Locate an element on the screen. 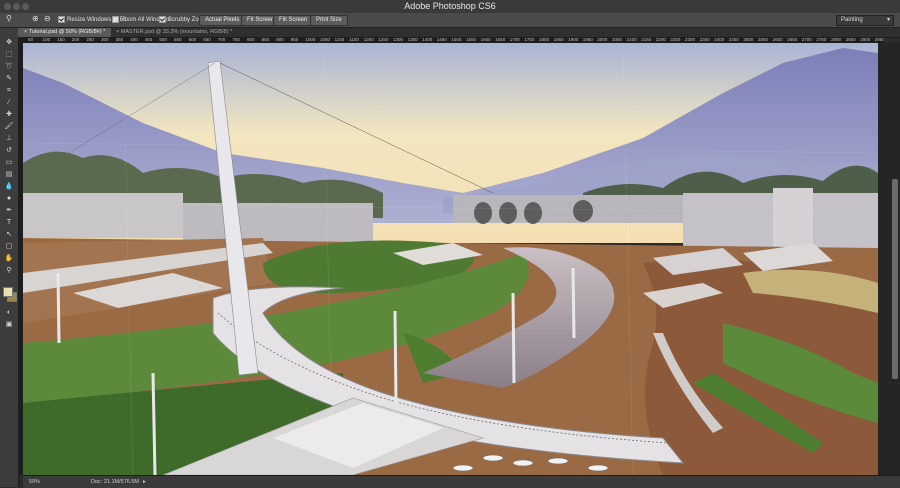  ruler-label: 950 is located at coordinates (294, 39).